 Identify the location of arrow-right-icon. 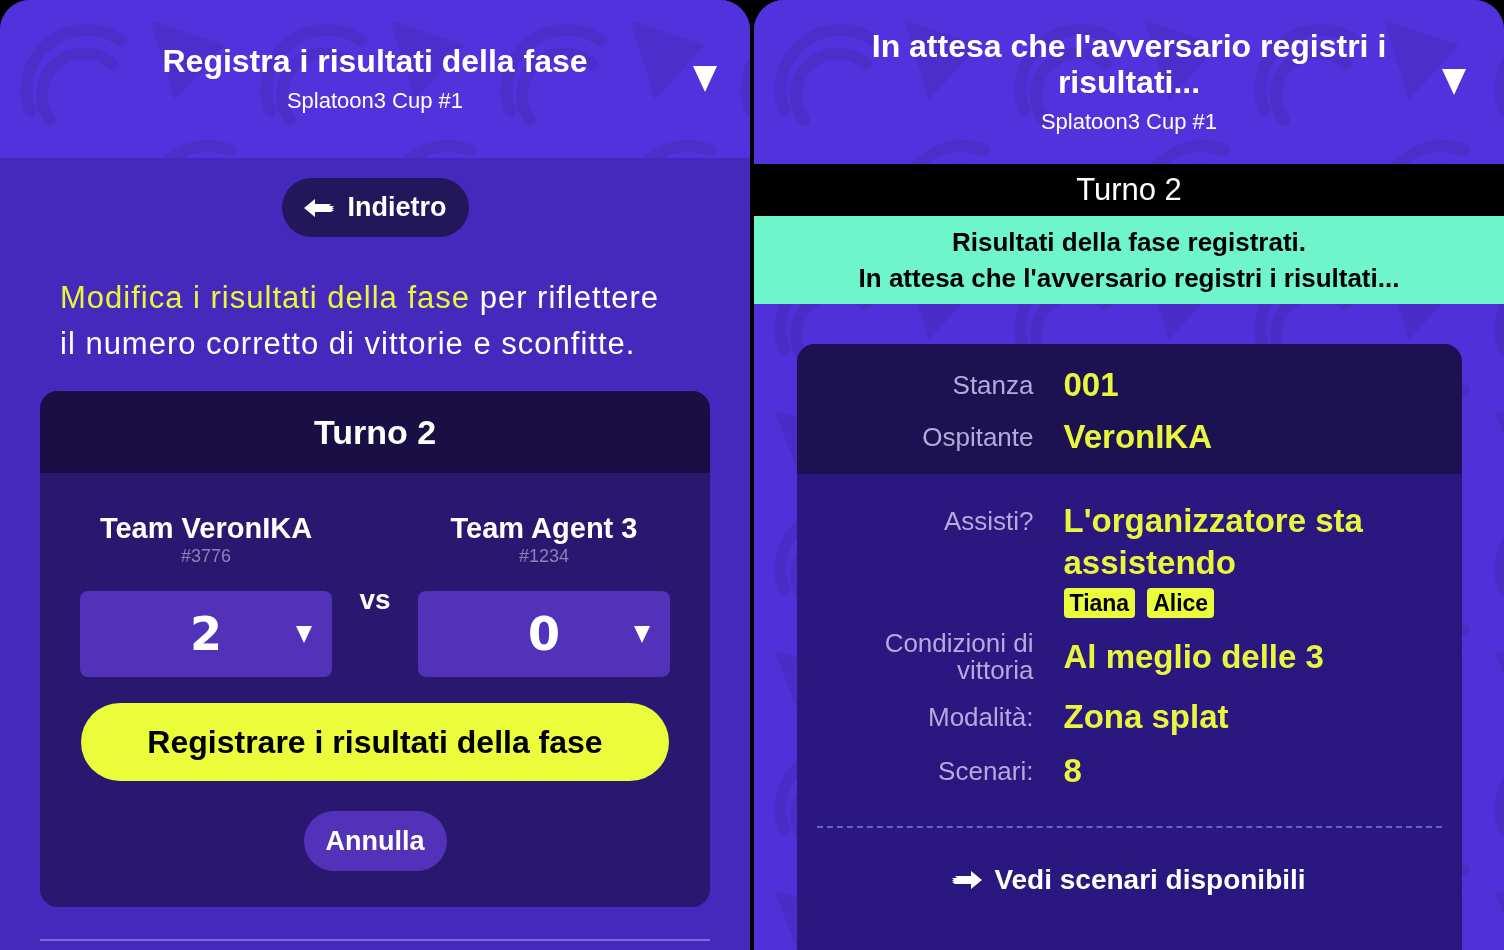
(967, 880).